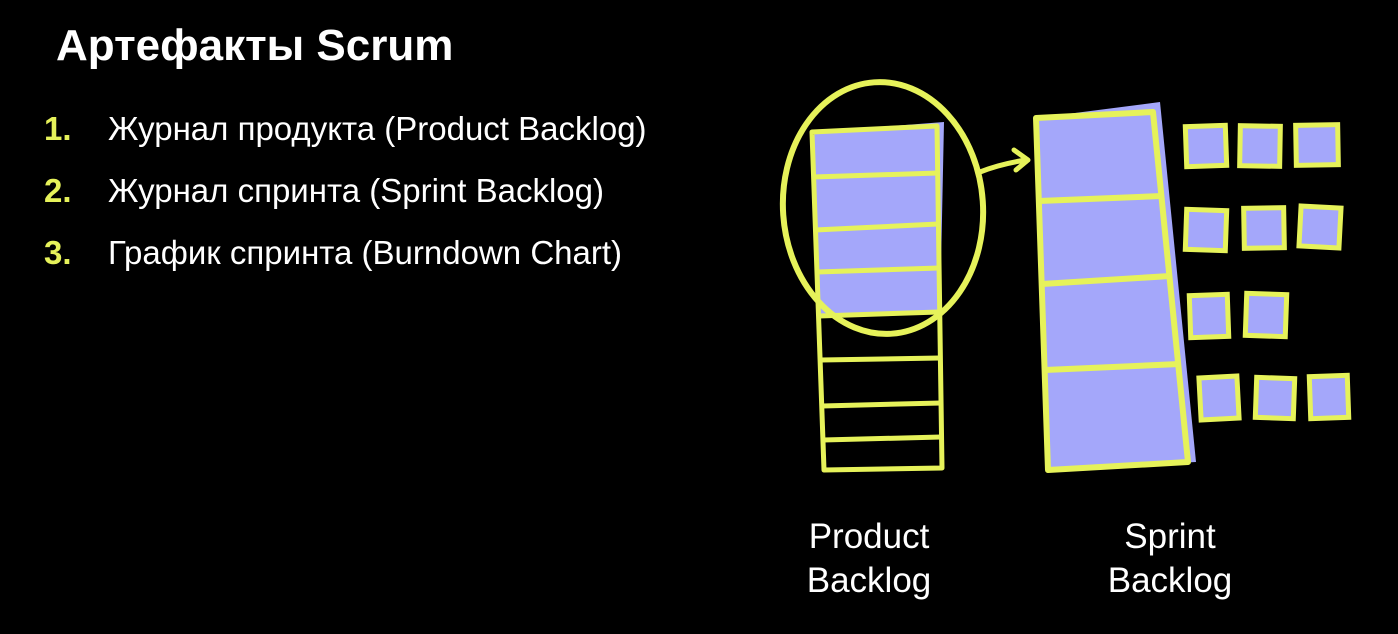 This screenshot has height=634, width=1398. I want to click on product-backlog-column, so click(877, 297).